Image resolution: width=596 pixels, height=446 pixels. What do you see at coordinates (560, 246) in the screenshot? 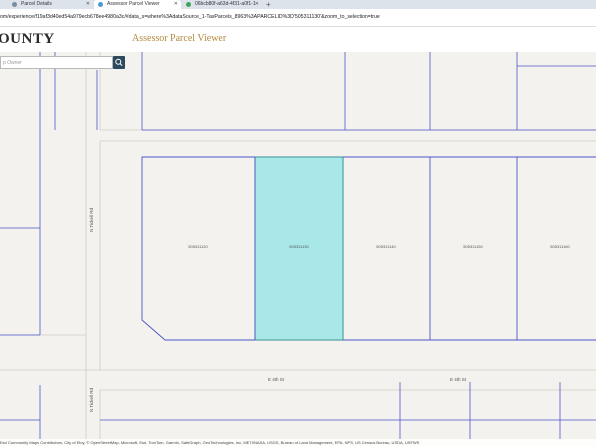
I see `parcel-label: 505311160` at bounding box center [560, 246].